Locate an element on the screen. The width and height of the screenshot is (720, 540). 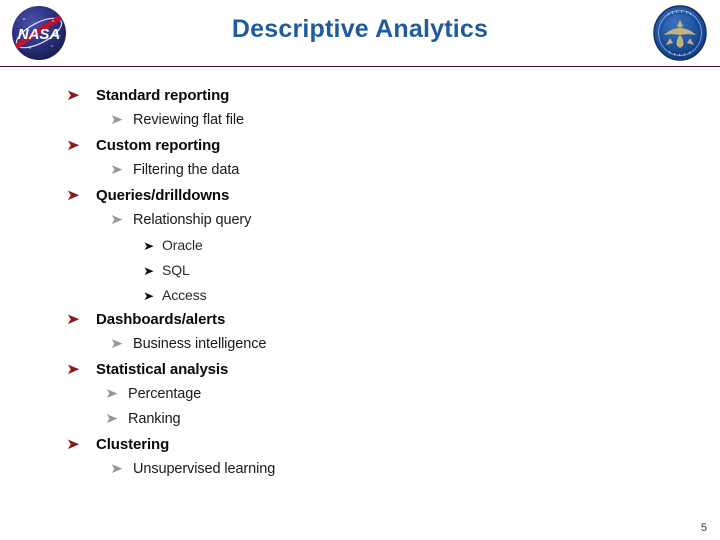
bullet-item-level1: ➤ Statistical analysis is located at coordinates (147, 369).